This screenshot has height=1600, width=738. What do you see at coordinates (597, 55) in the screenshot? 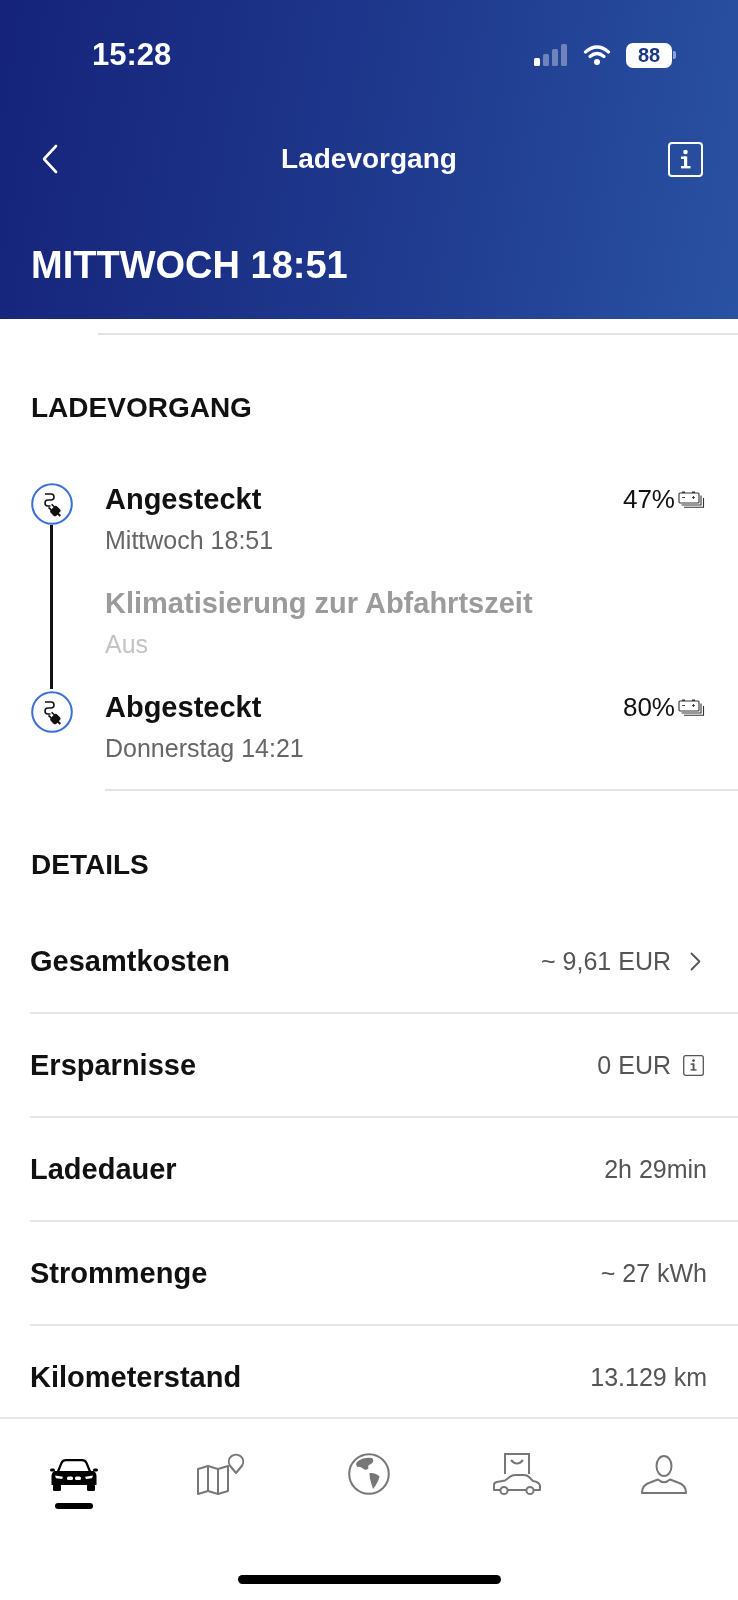
I see `wifi-icon` at bounding box center [597, 55].